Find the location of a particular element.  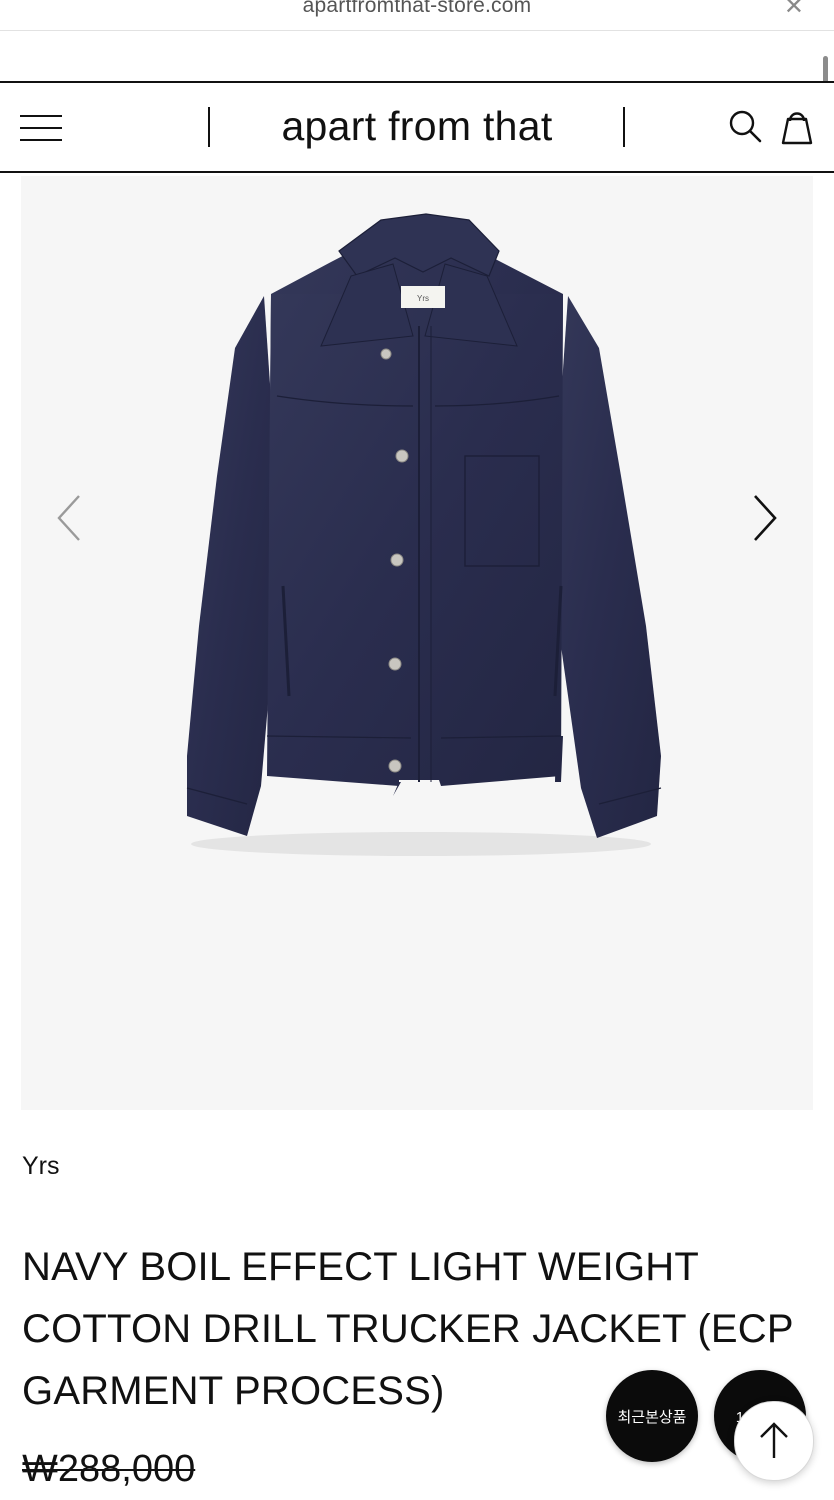

recently-viewed-label: 최근본상품 is located at coordinates (652, 1417).